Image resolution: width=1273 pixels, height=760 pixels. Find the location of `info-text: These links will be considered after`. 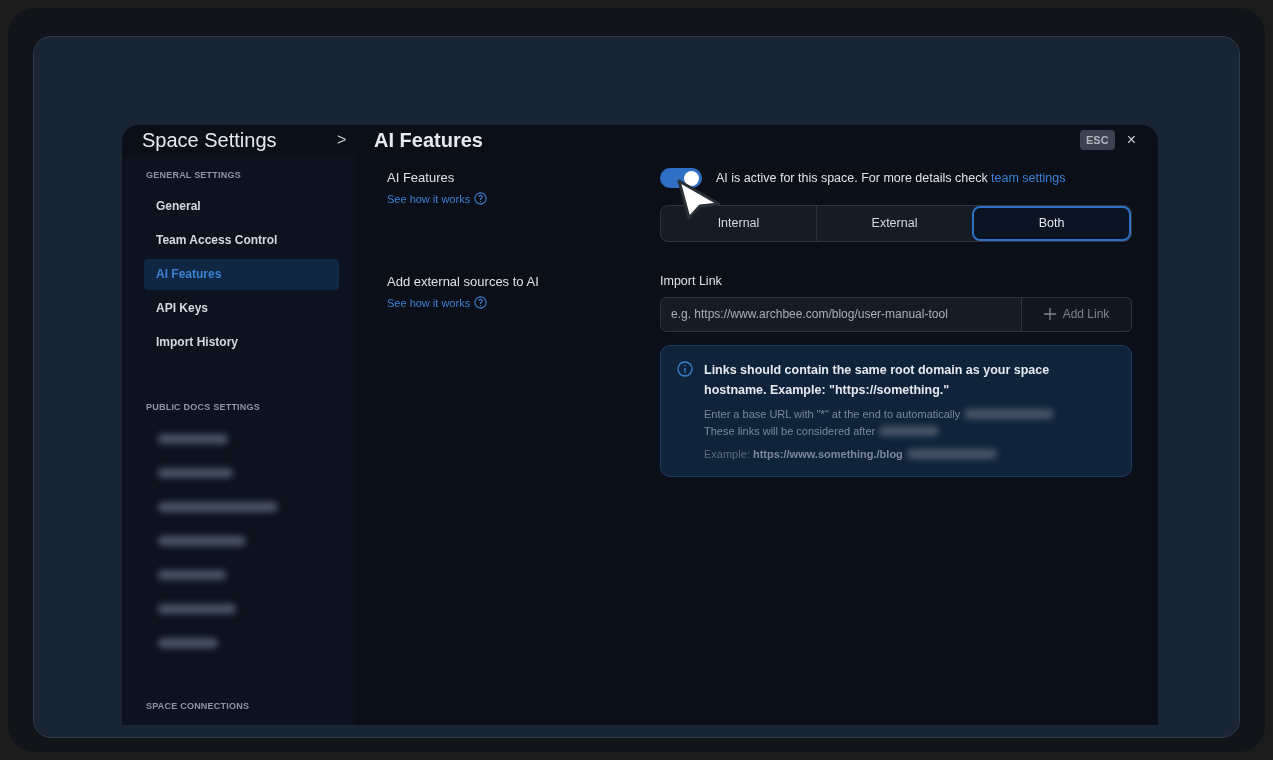

info-text: These links will be considered after is located at coordinates (790, 431).